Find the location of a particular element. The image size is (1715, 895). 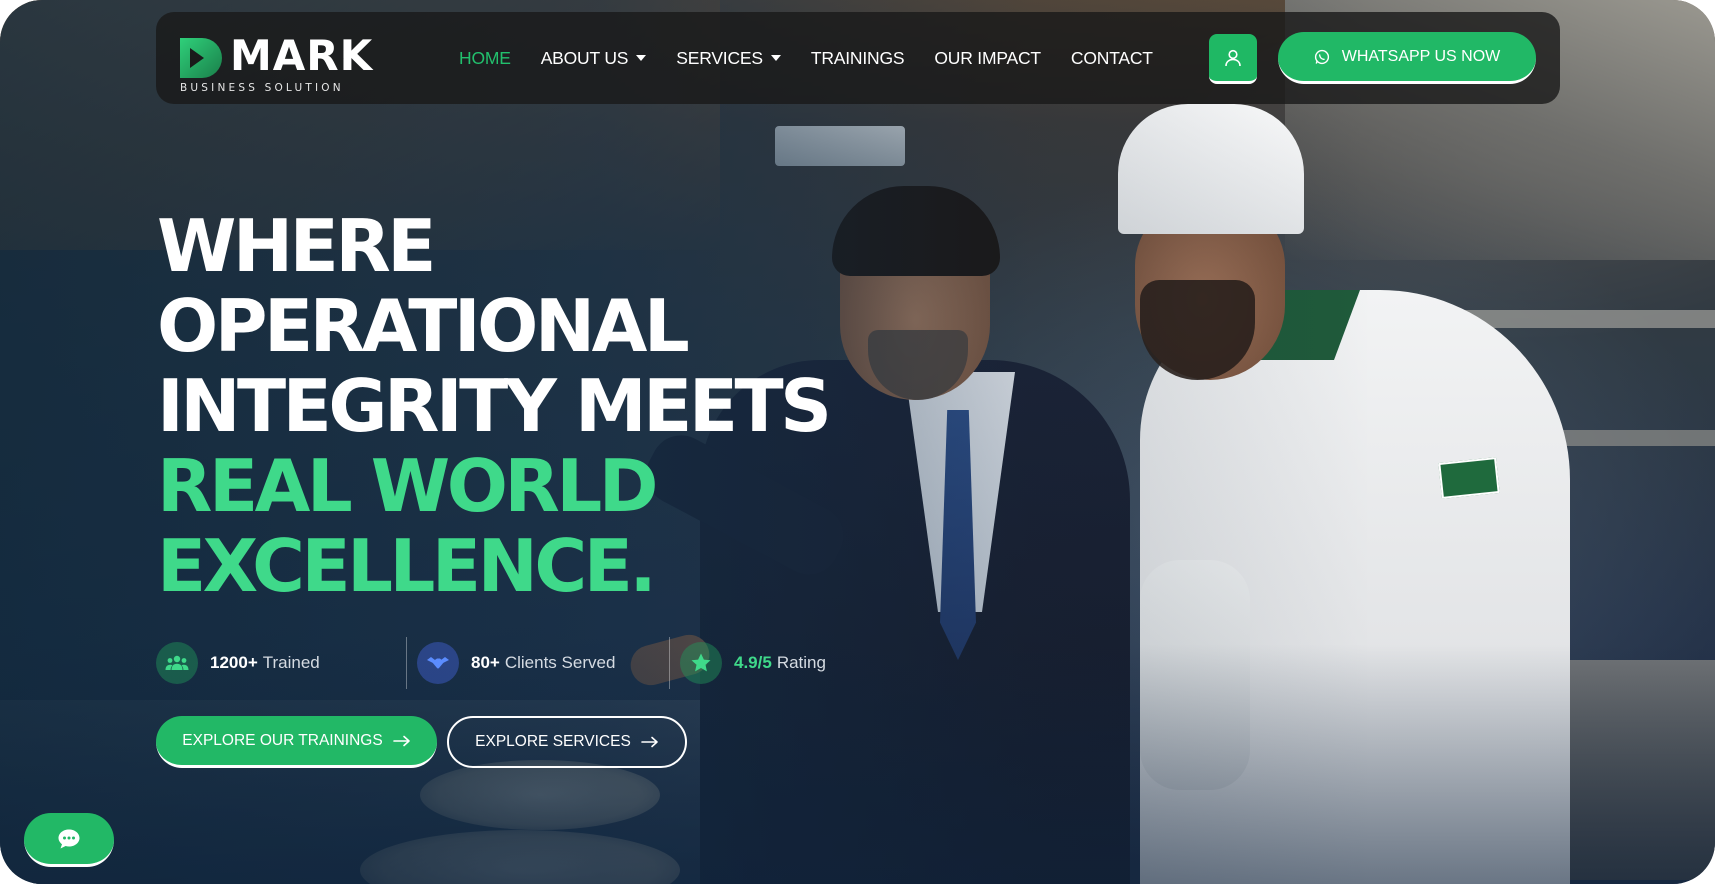

button-label: EXPLORE OUR TRAININGS is located at coordinates (282, 740).